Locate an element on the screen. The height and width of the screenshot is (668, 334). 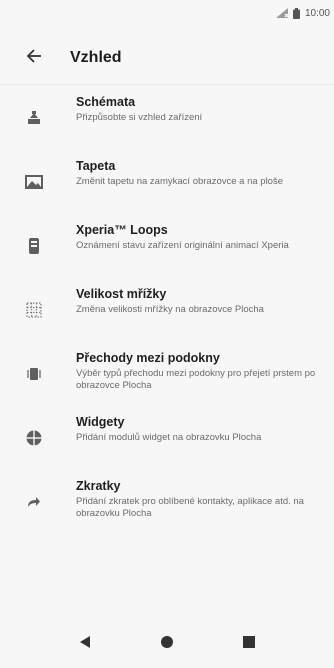
list-item-themes: Schémata Přizpůsobte si vzhled zařízení is located at coordinates (167, 118).